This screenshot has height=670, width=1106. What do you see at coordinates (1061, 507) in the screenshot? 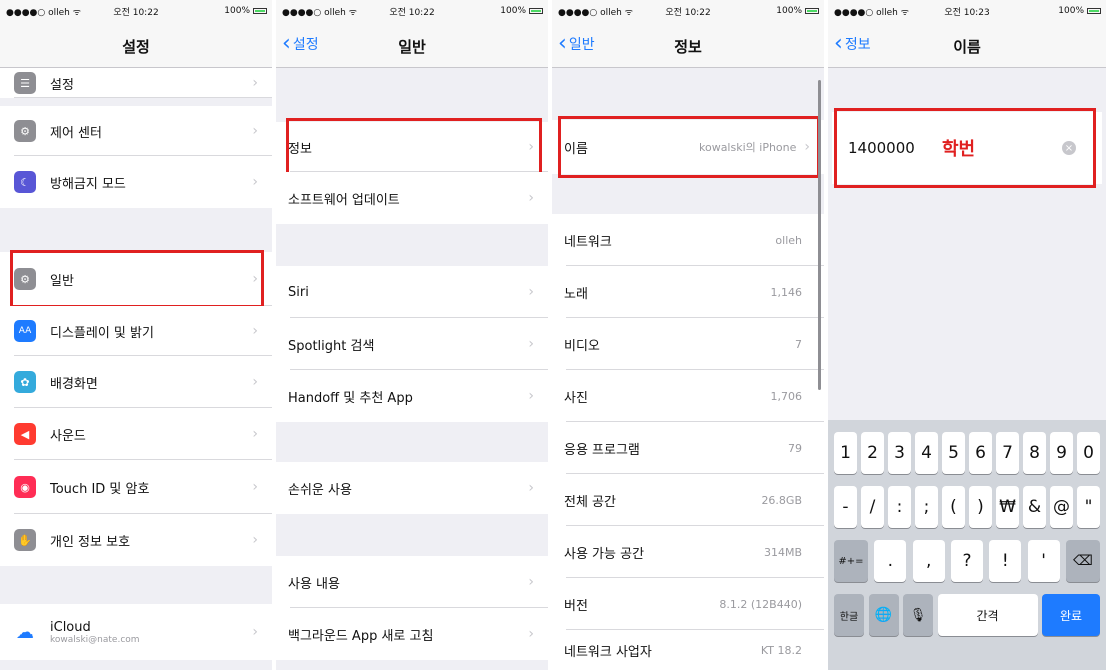
I see `key: @` at bounding box center [1061, 507].